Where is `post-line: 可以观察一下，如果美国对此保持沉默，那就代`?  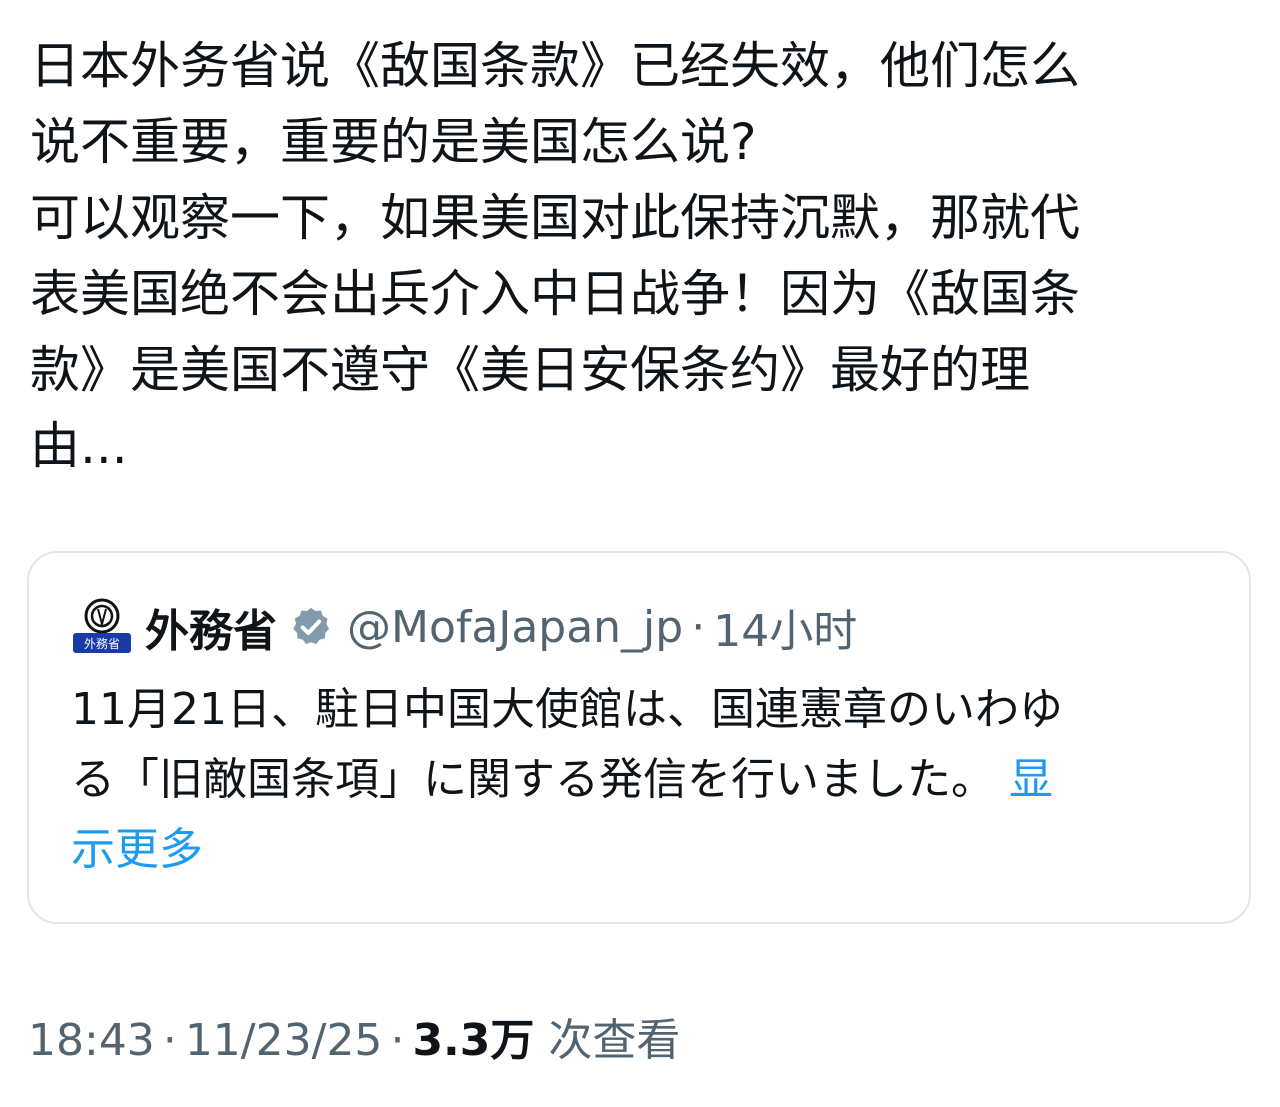 post-line: 可以观察一下，如果美国对此保持沉默，那就代 is located at coordinates (555, 218).